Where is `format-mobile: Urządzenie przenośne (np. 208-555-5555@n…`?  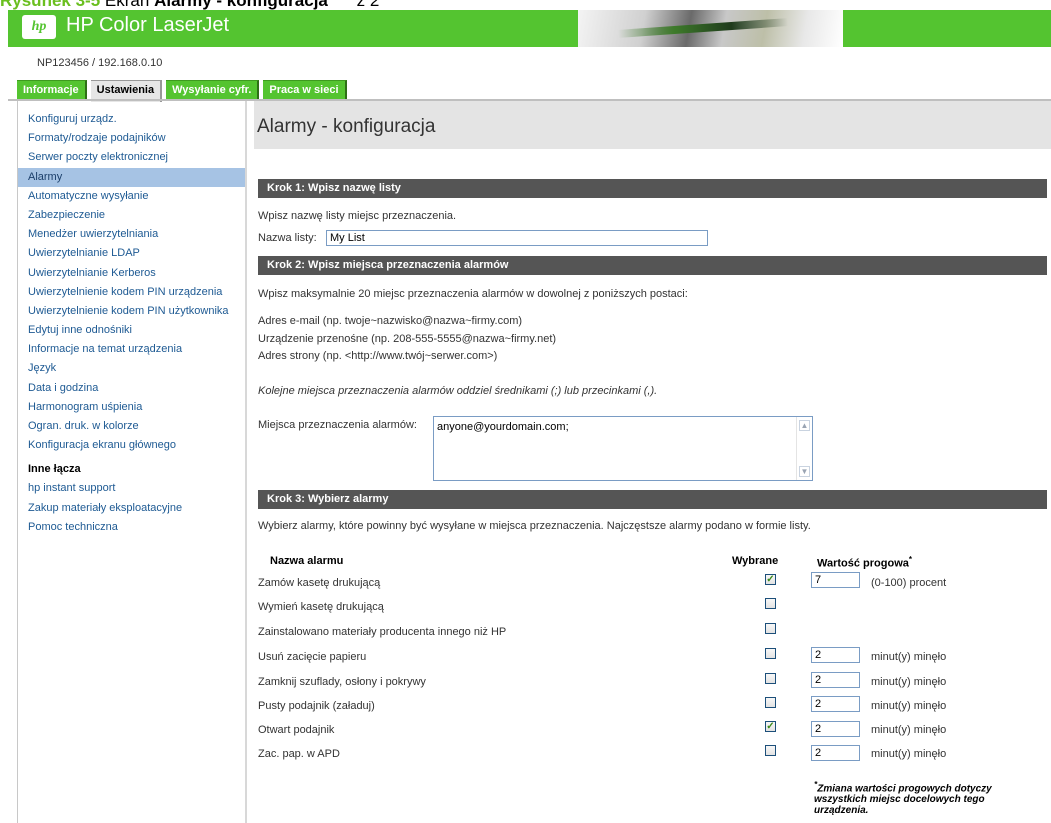 format-mobile: Urządzenie przenośne (np. 208-555-5555@n… is located at coordinates (407, 339).